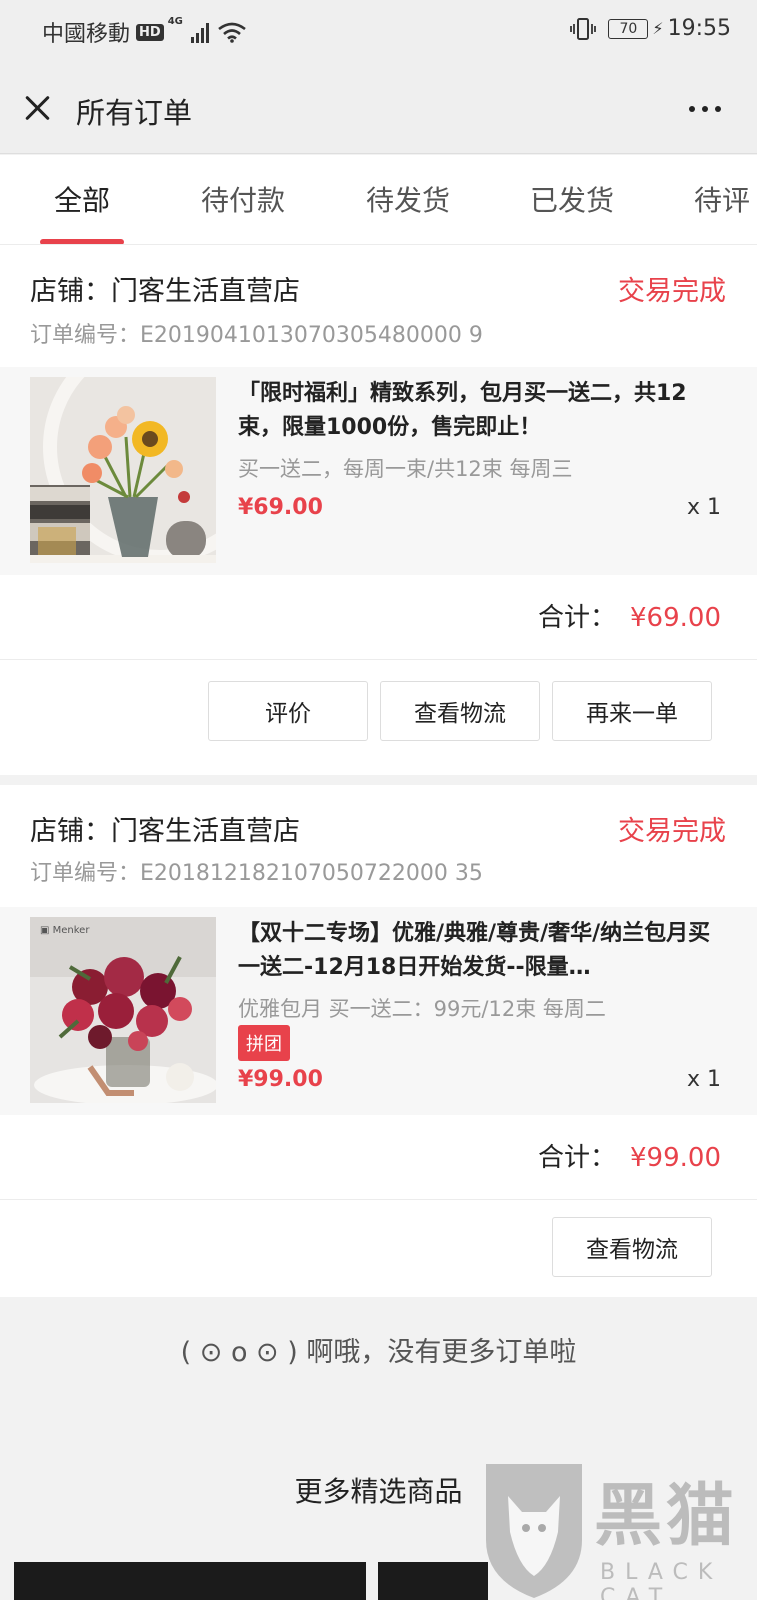 The height and width of the screenshot is (1600, 757). Describe the element at coordinates (150, 32) in the screenshot. I see `hd-badge: HD` at that location.